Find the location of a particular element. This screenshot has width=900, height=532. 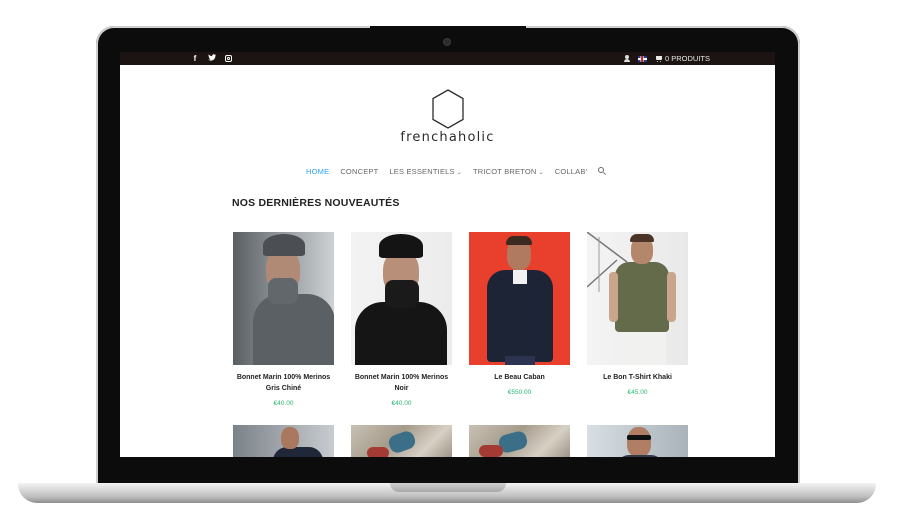

cart-label: 0 PRODUITS is located at coordinates (687, 58).